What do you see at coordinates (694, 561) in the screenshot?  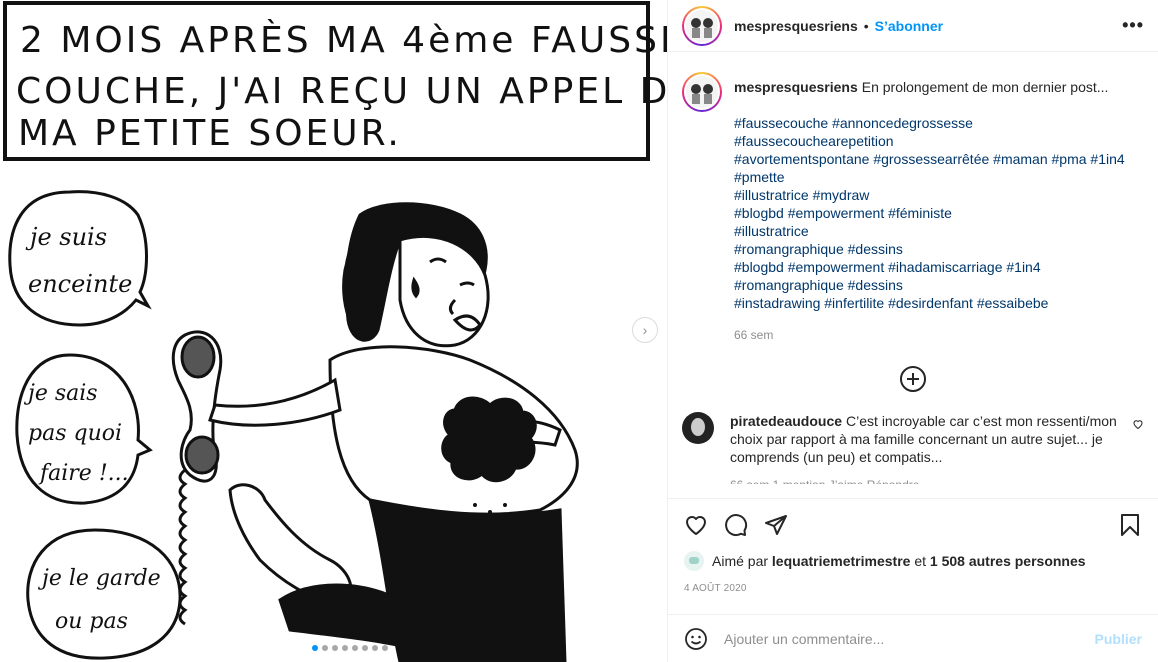 I see `liker-avatar` at bounding box center [694, 561].